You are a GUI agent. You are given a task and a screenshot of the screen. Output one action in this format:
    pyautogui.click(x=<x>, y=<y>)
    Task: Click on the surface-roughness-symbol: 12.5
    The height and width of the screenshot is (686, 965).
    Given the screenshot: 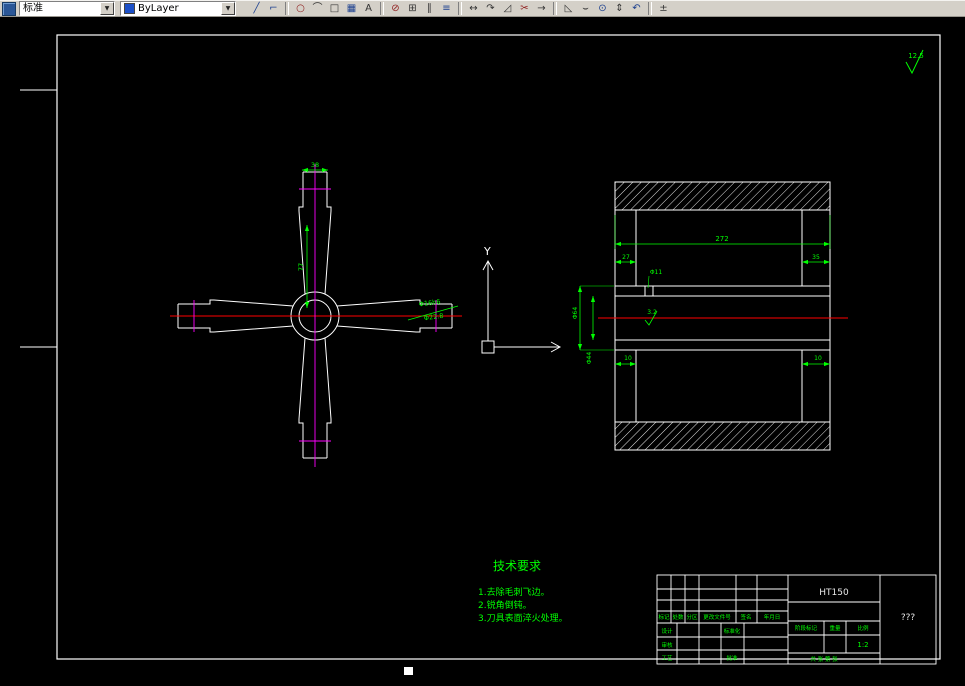 What is the action you would take?
    pyautogui.click(x=914, y=62)
    